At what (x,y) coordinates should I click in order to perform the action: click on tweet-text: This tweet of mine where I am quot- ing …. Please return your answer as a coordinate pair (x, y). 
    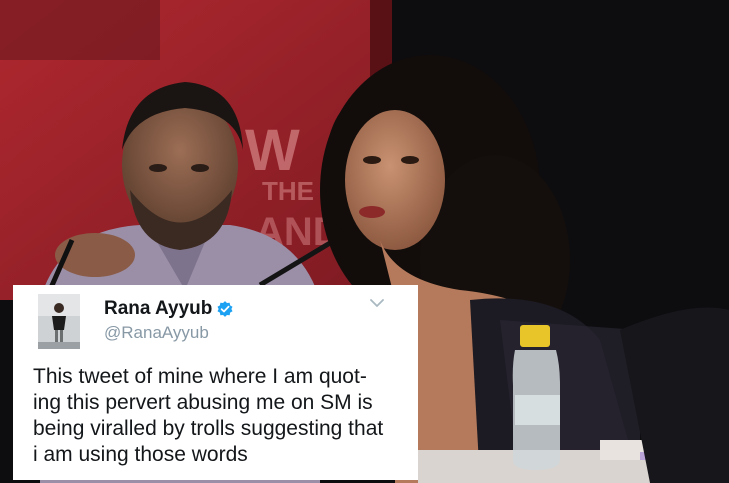
    Looking at the image, I should click on (223, 416).